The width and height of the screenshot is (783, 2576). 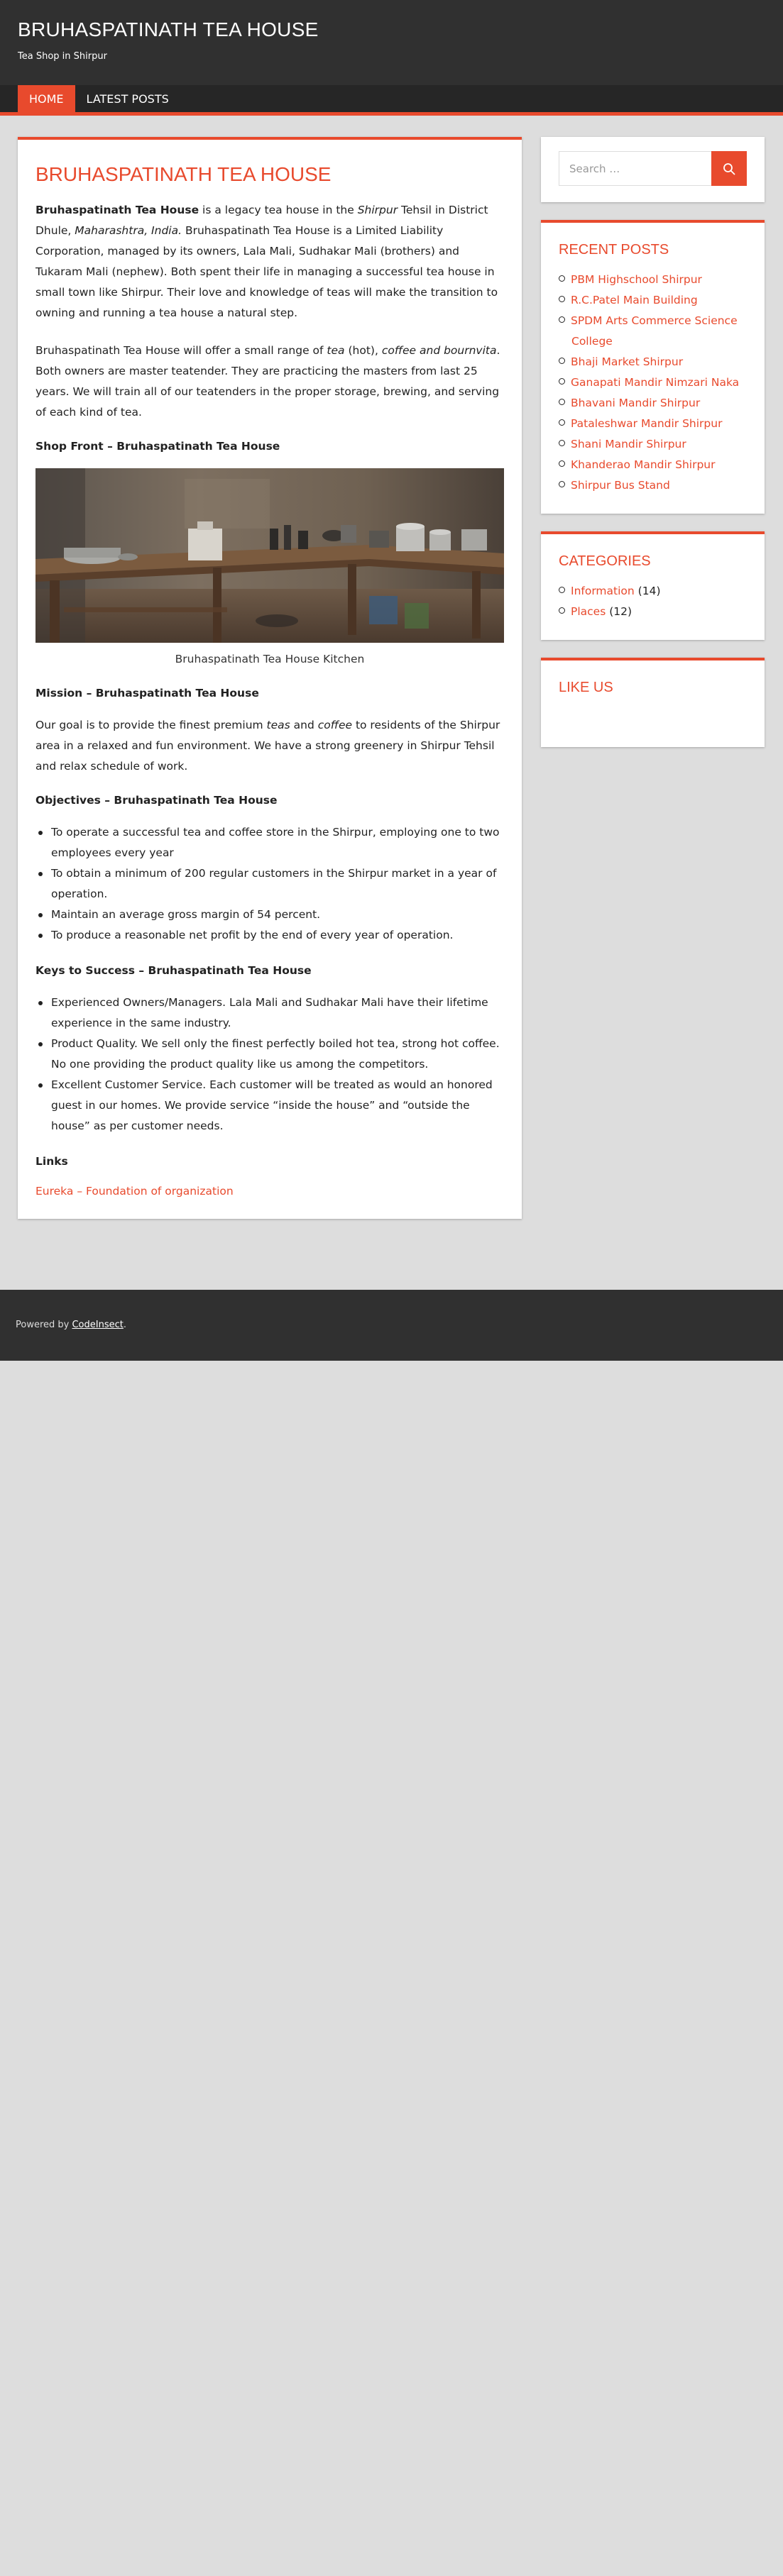 I want to click on recent-post-link: SPDM Arts Commerce Science College, so click(x=654, y=331).